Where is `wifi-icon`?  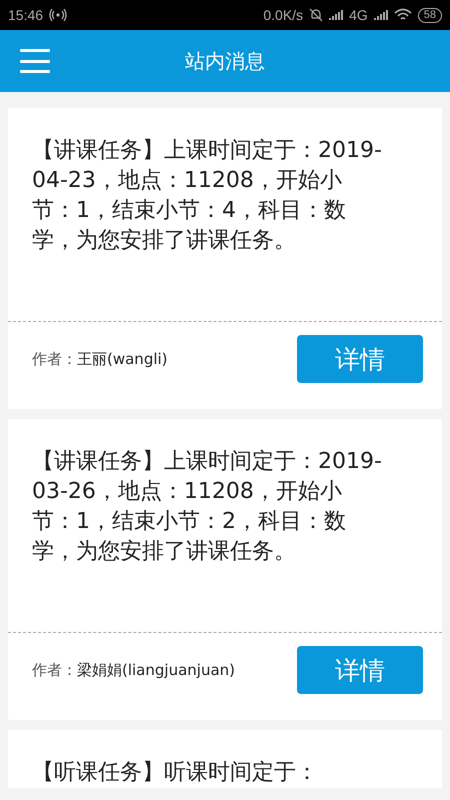 wifi-icon is located at coordinates (403, 15).